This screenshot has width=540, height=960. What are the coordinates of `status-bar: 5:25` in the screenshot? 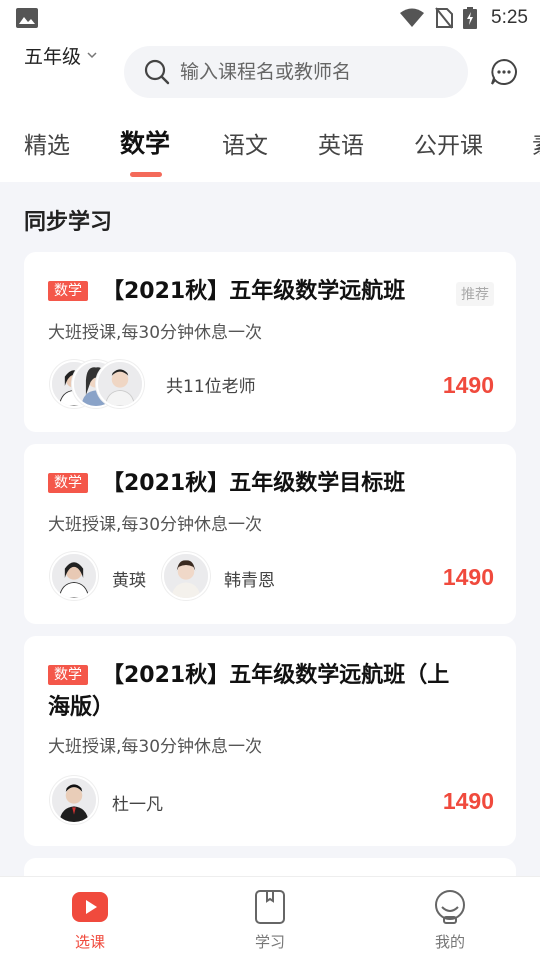 It's located at (270, 18).